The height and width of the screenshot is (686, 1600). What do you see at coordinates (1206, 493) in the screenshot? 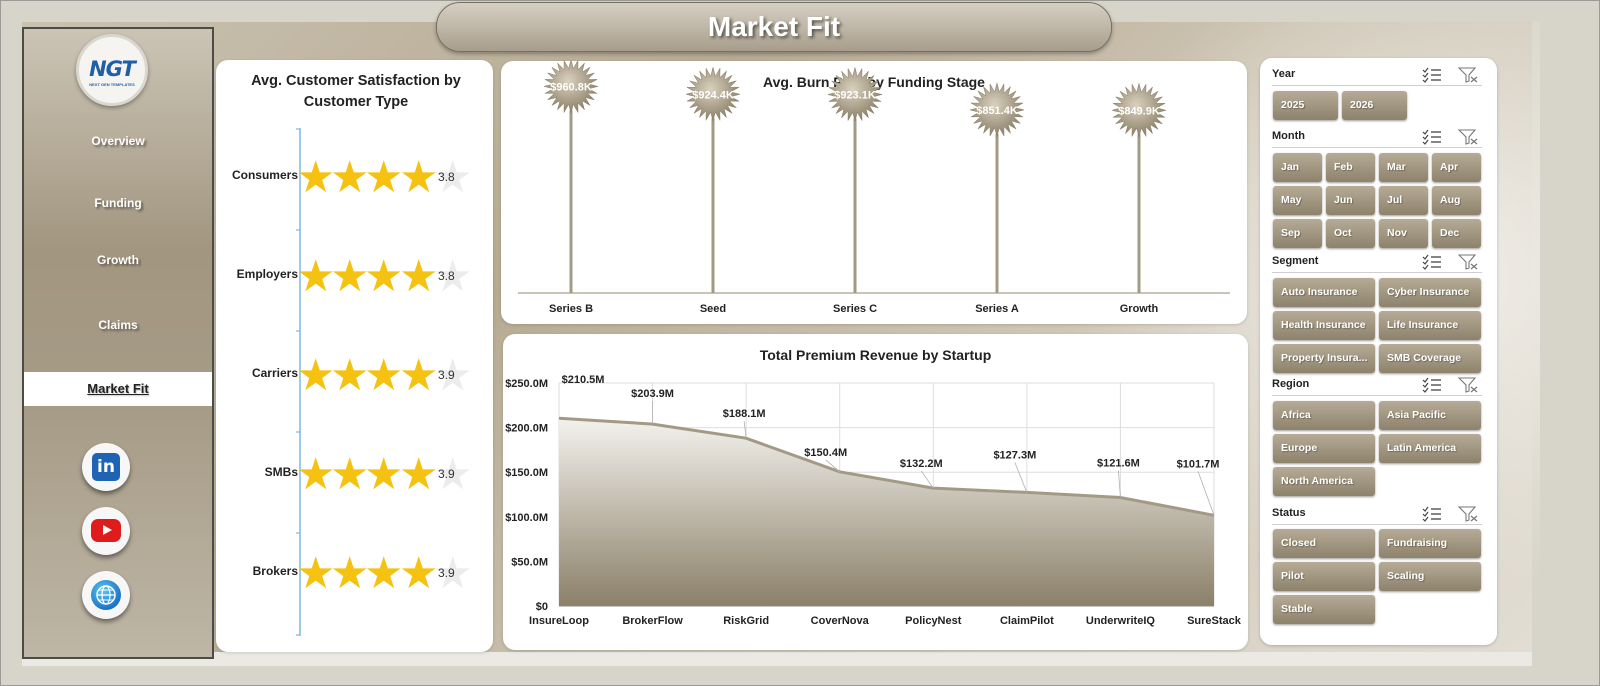
I see `leader-line` at bounding box center [1206, 493].